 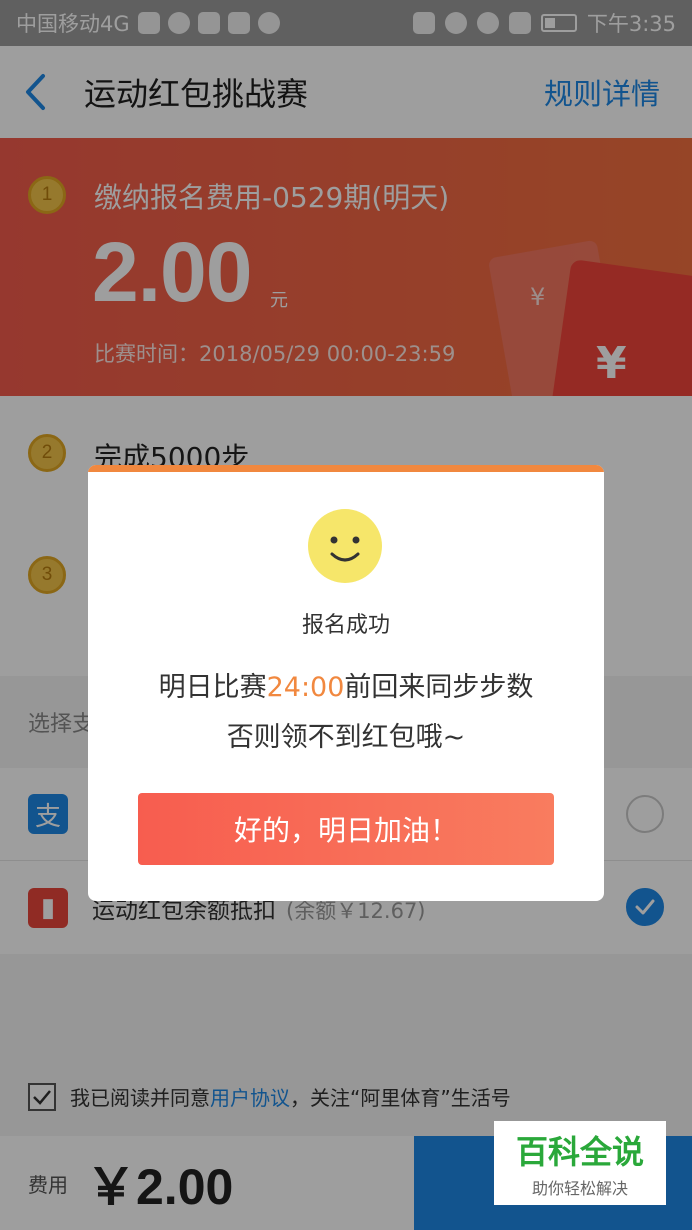 What do you see at coordinates (212, 687) in the screenshot?
I see `message-prefix: 明日比赛` at bounding box center [212, 687].